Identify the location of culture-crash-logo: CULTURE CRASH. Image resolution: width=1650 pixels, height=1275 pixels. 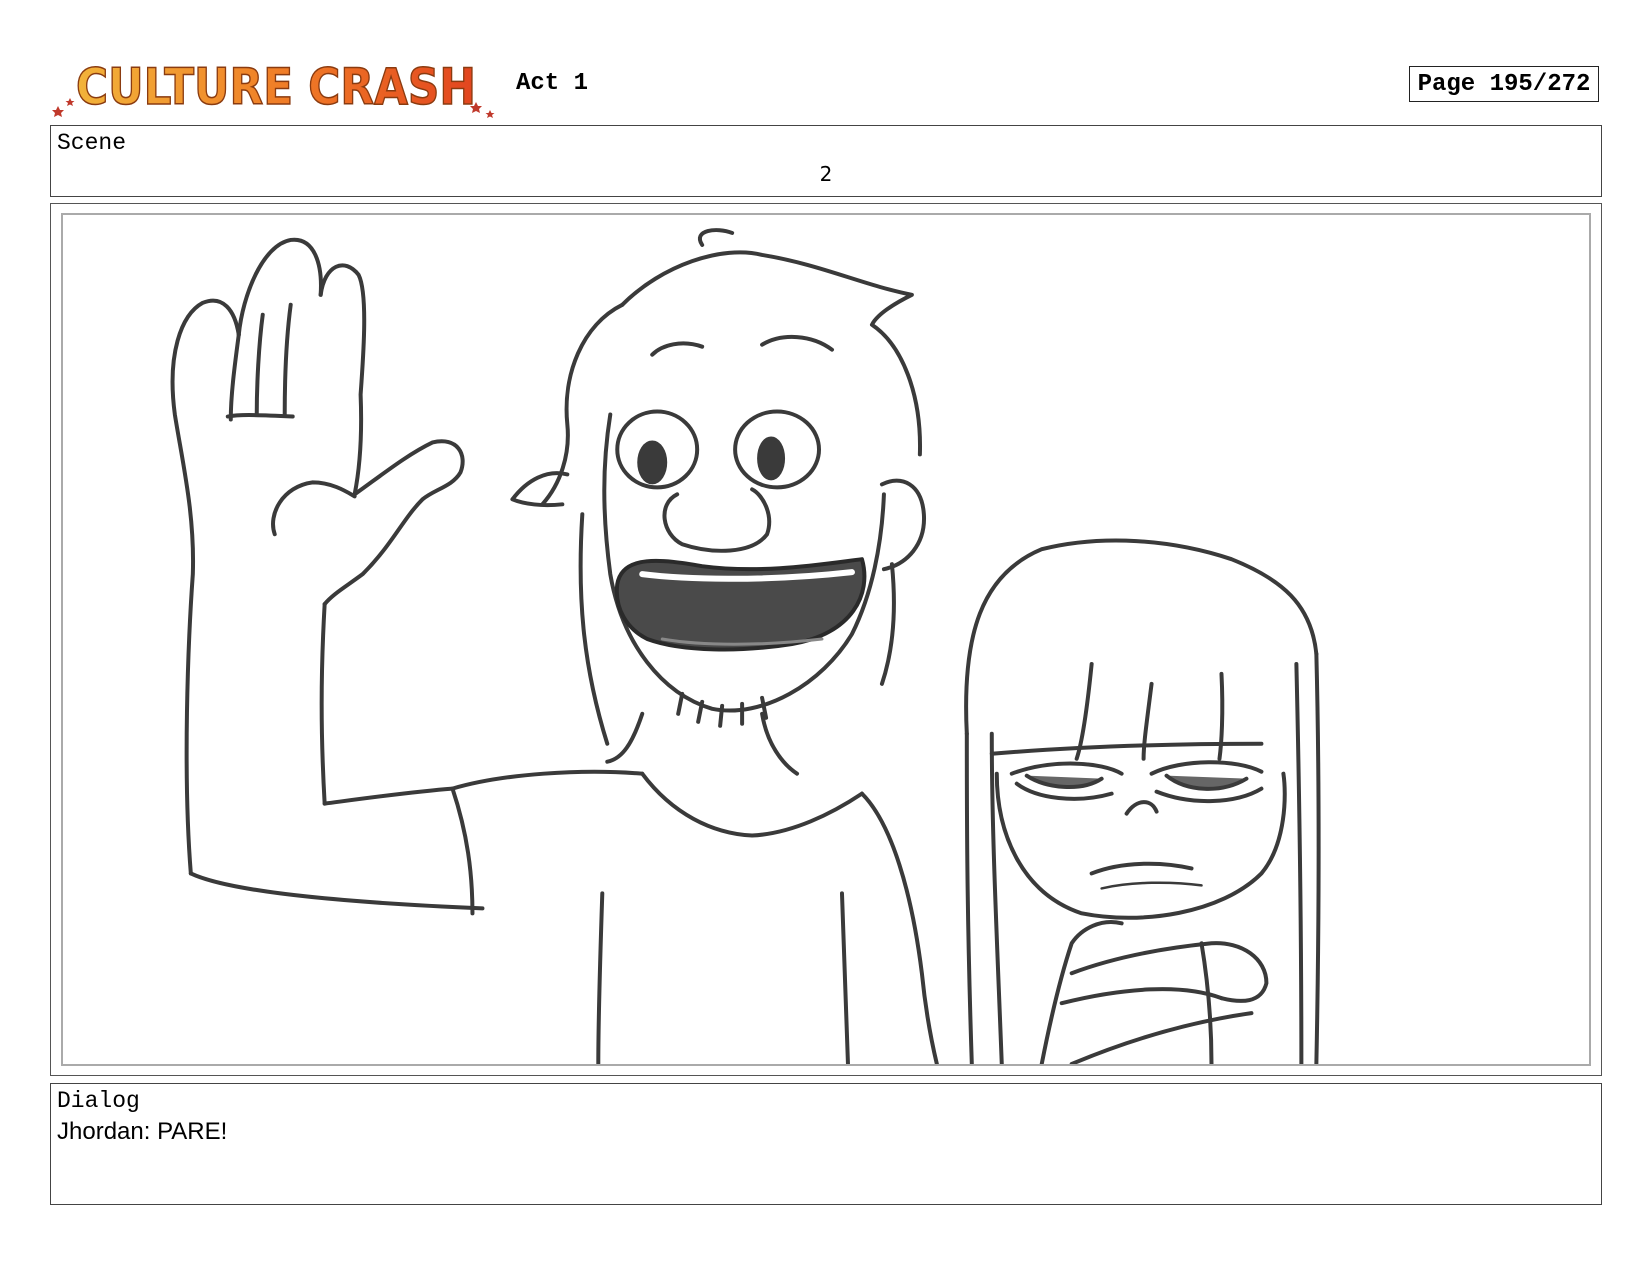
(276, 85).